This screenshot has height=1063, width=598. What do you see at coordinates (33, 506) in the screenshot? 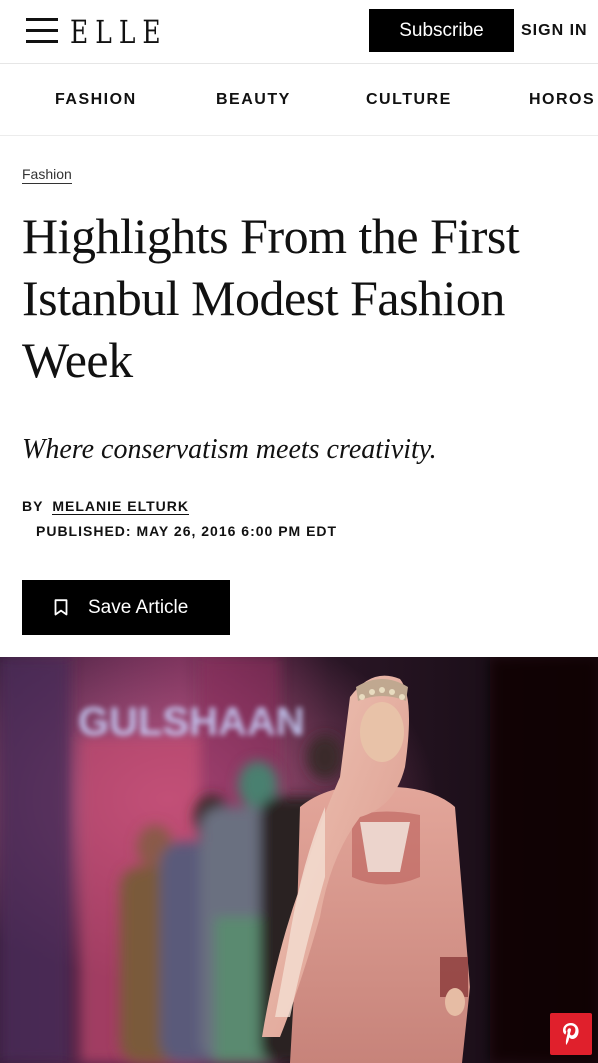
I see `byline-prefix: BY` at bounding box center [33, 506].